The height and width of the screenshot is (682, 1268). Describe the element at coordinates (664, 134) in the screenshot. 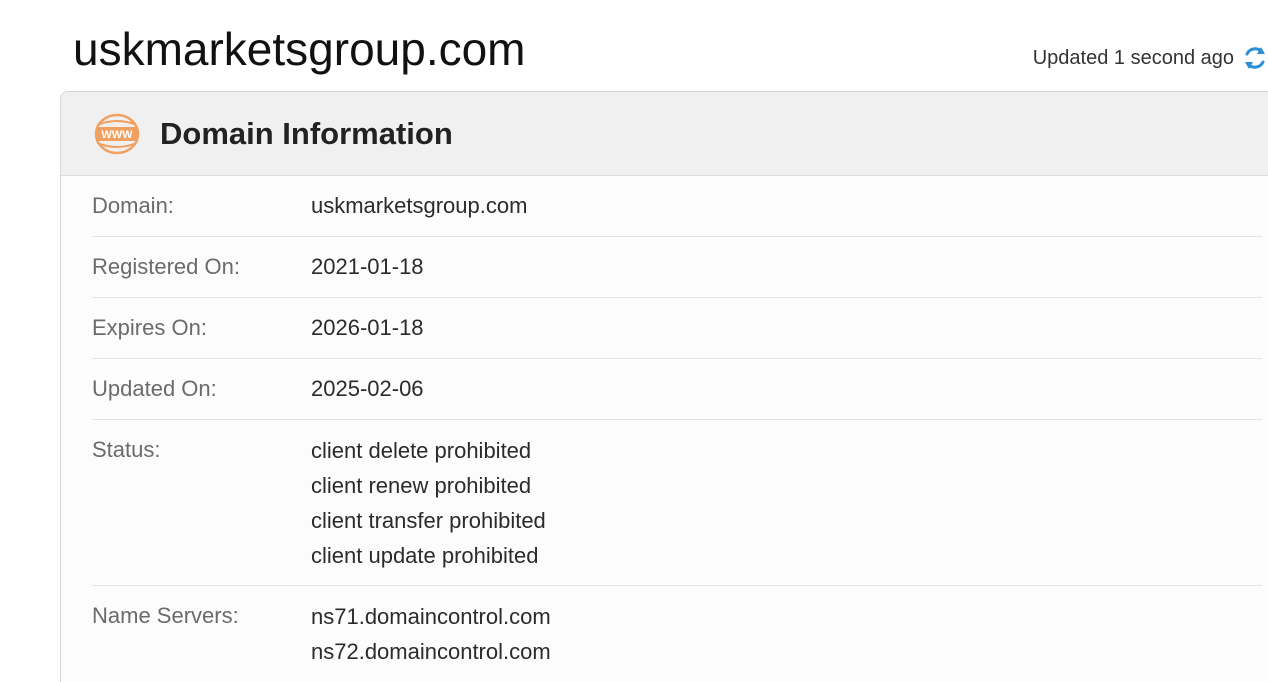

I see `card-header: WWW Domain Information` at that location.